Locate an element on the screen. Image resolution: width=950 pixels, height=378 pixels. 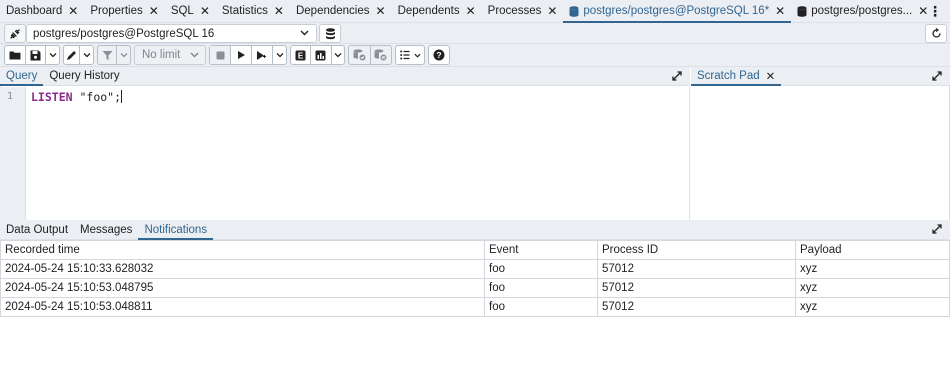
tab-label: Query is located at coordinates (22, 76).